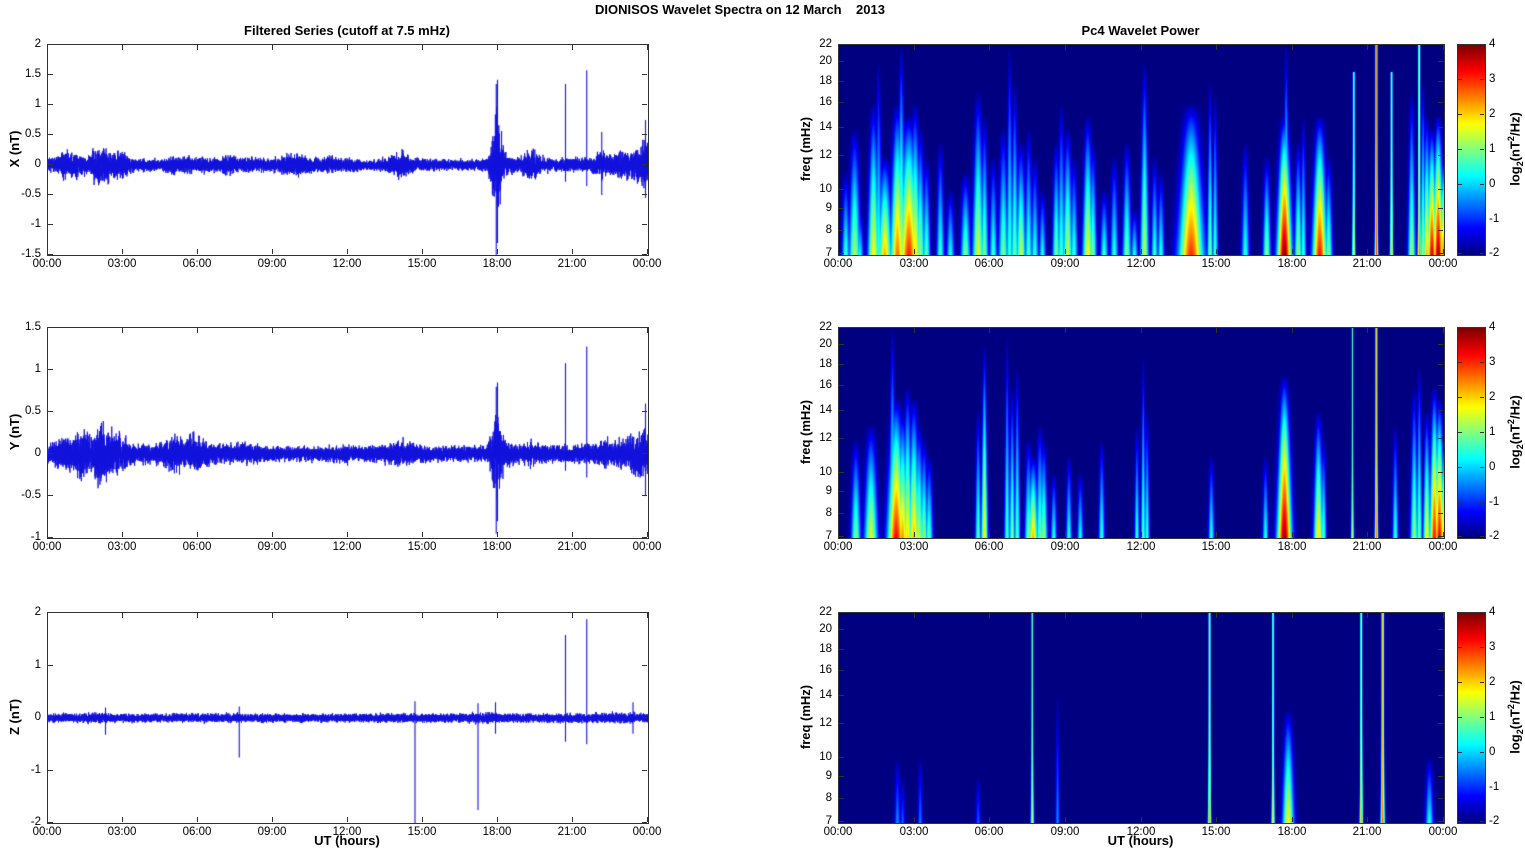  Describe the element at coordinates (272, 547) in the screenshot. I see `x-tick-label: 09:00` at that location.